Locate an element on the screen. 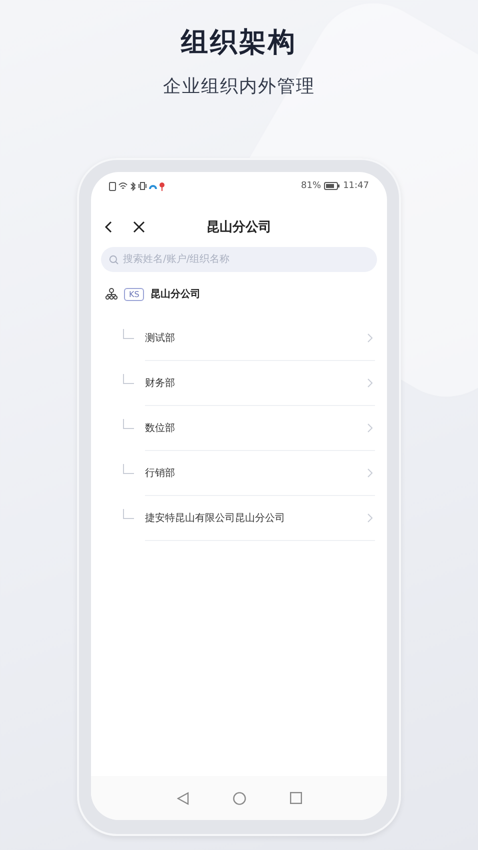 The height and width of the screenshot is (850, 478). org-code-tag: KS is located at coordinates (134, 294).